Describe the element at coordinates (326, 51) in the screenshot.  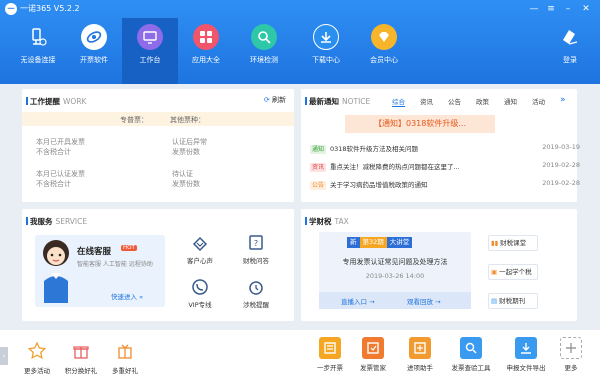
I see `nav-download: 下载中心` at that location.